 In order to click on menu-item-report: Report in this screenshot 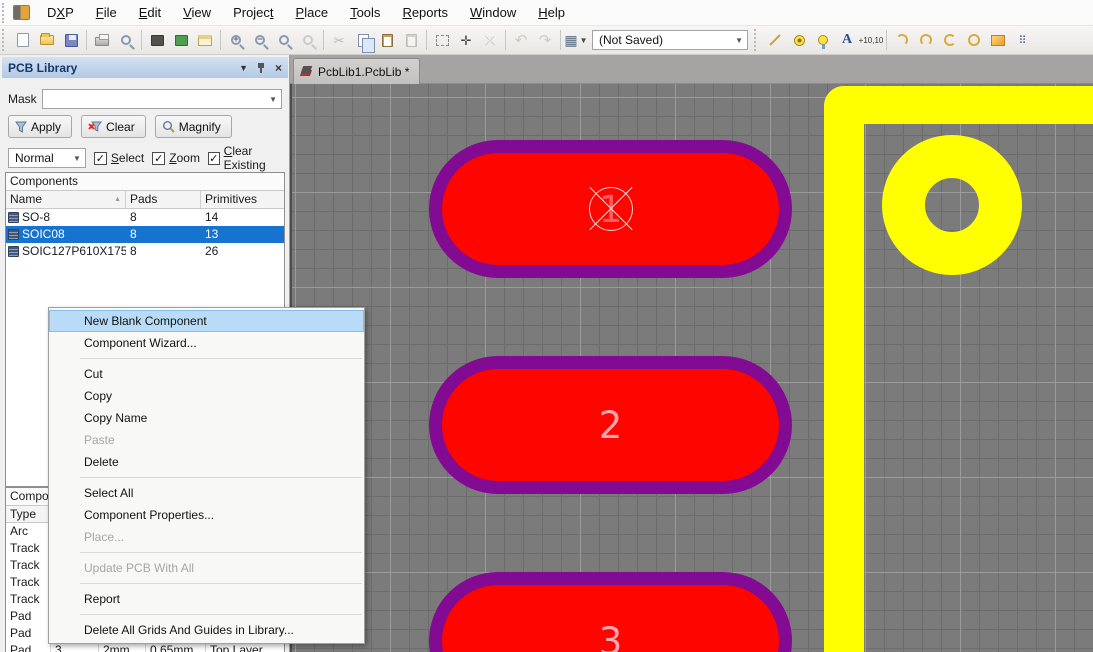, I will do `click(206, 599)`.